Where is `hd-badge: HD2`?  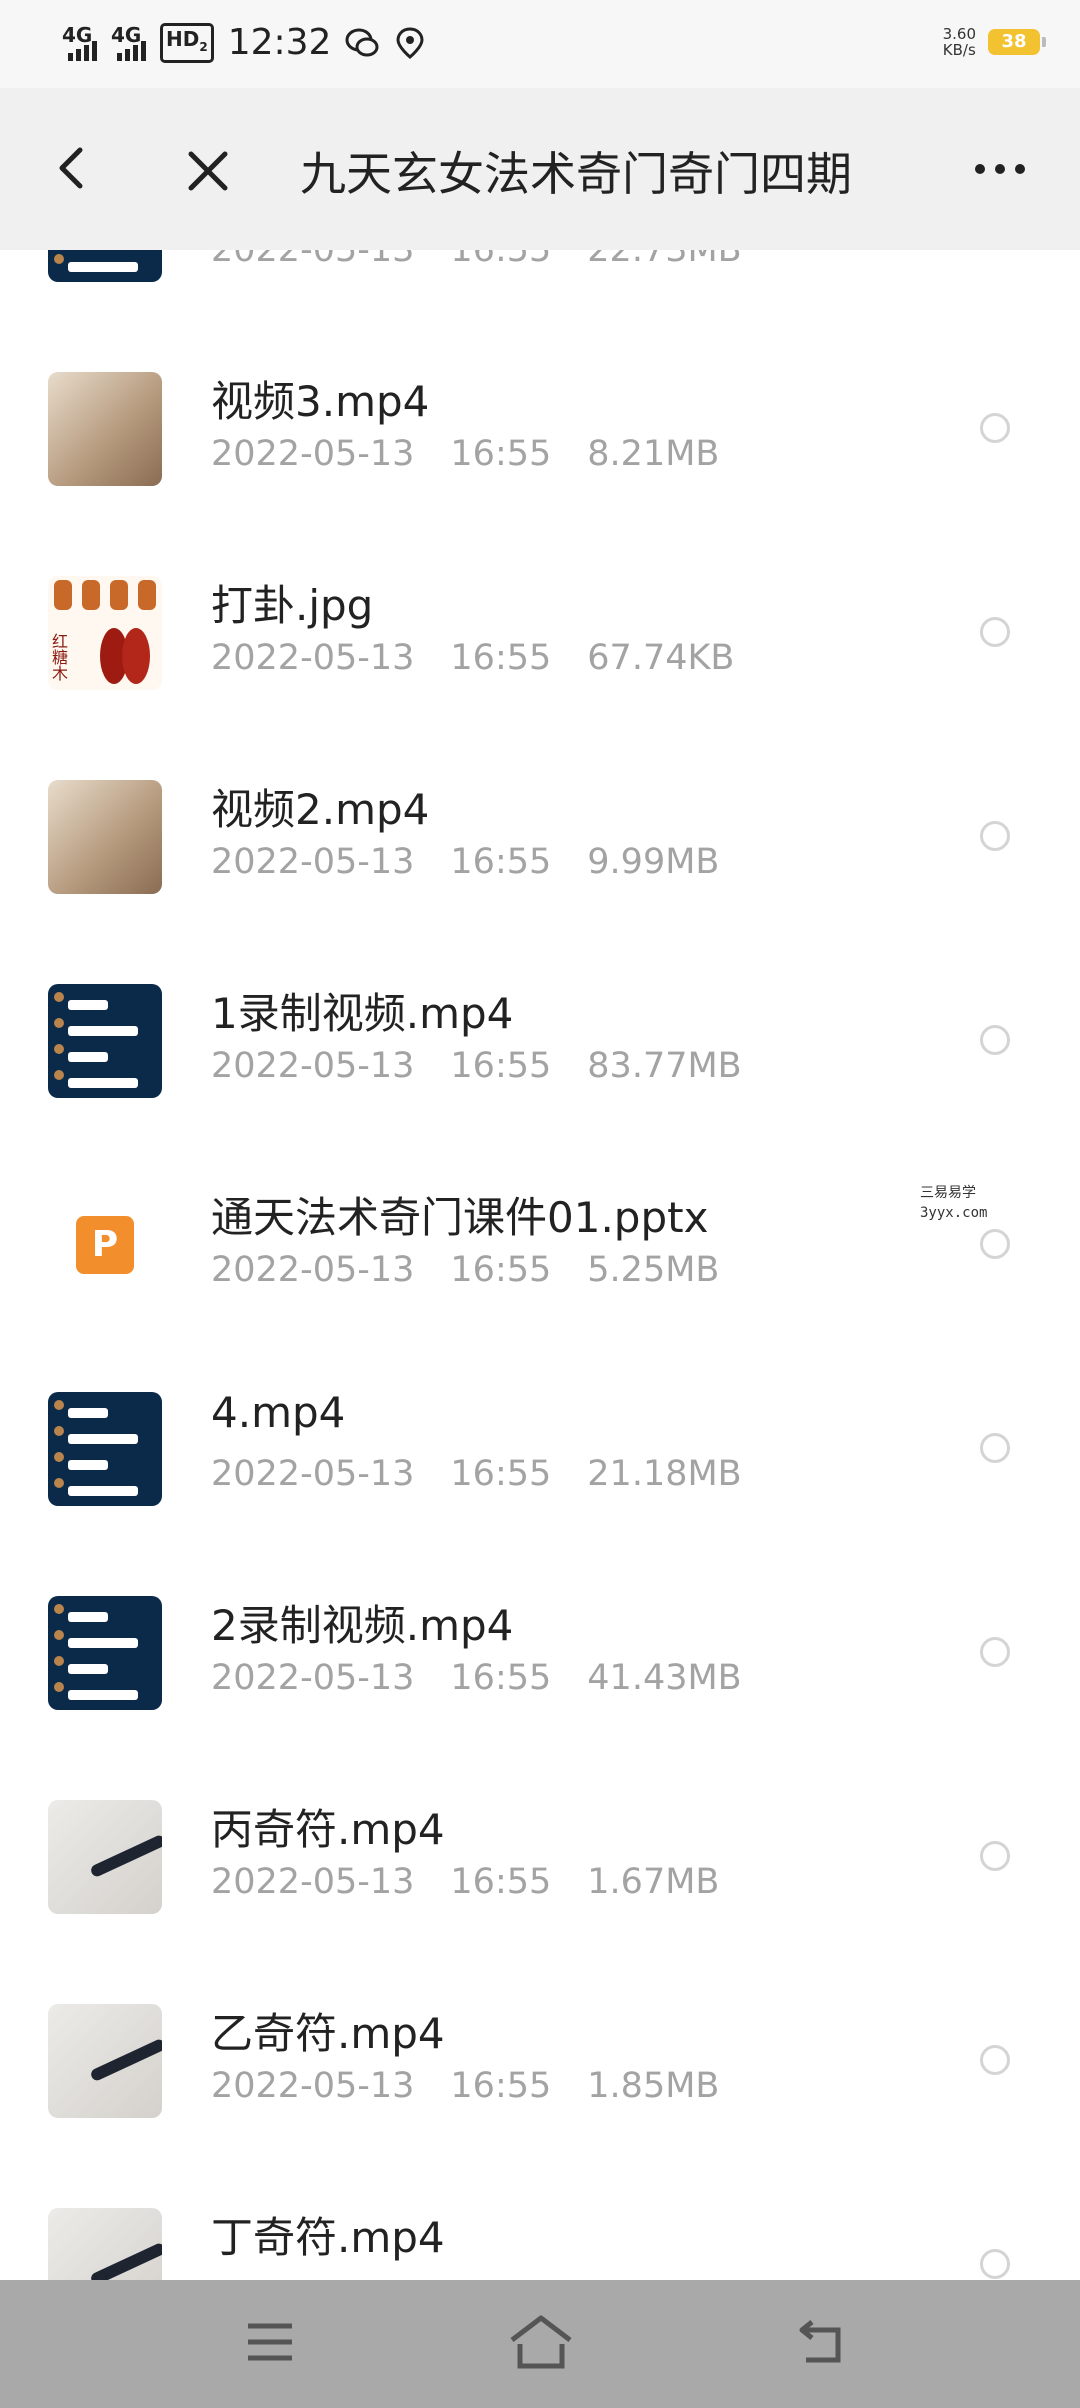
hd-badge: HD2 is located at coordinates (187, 42).